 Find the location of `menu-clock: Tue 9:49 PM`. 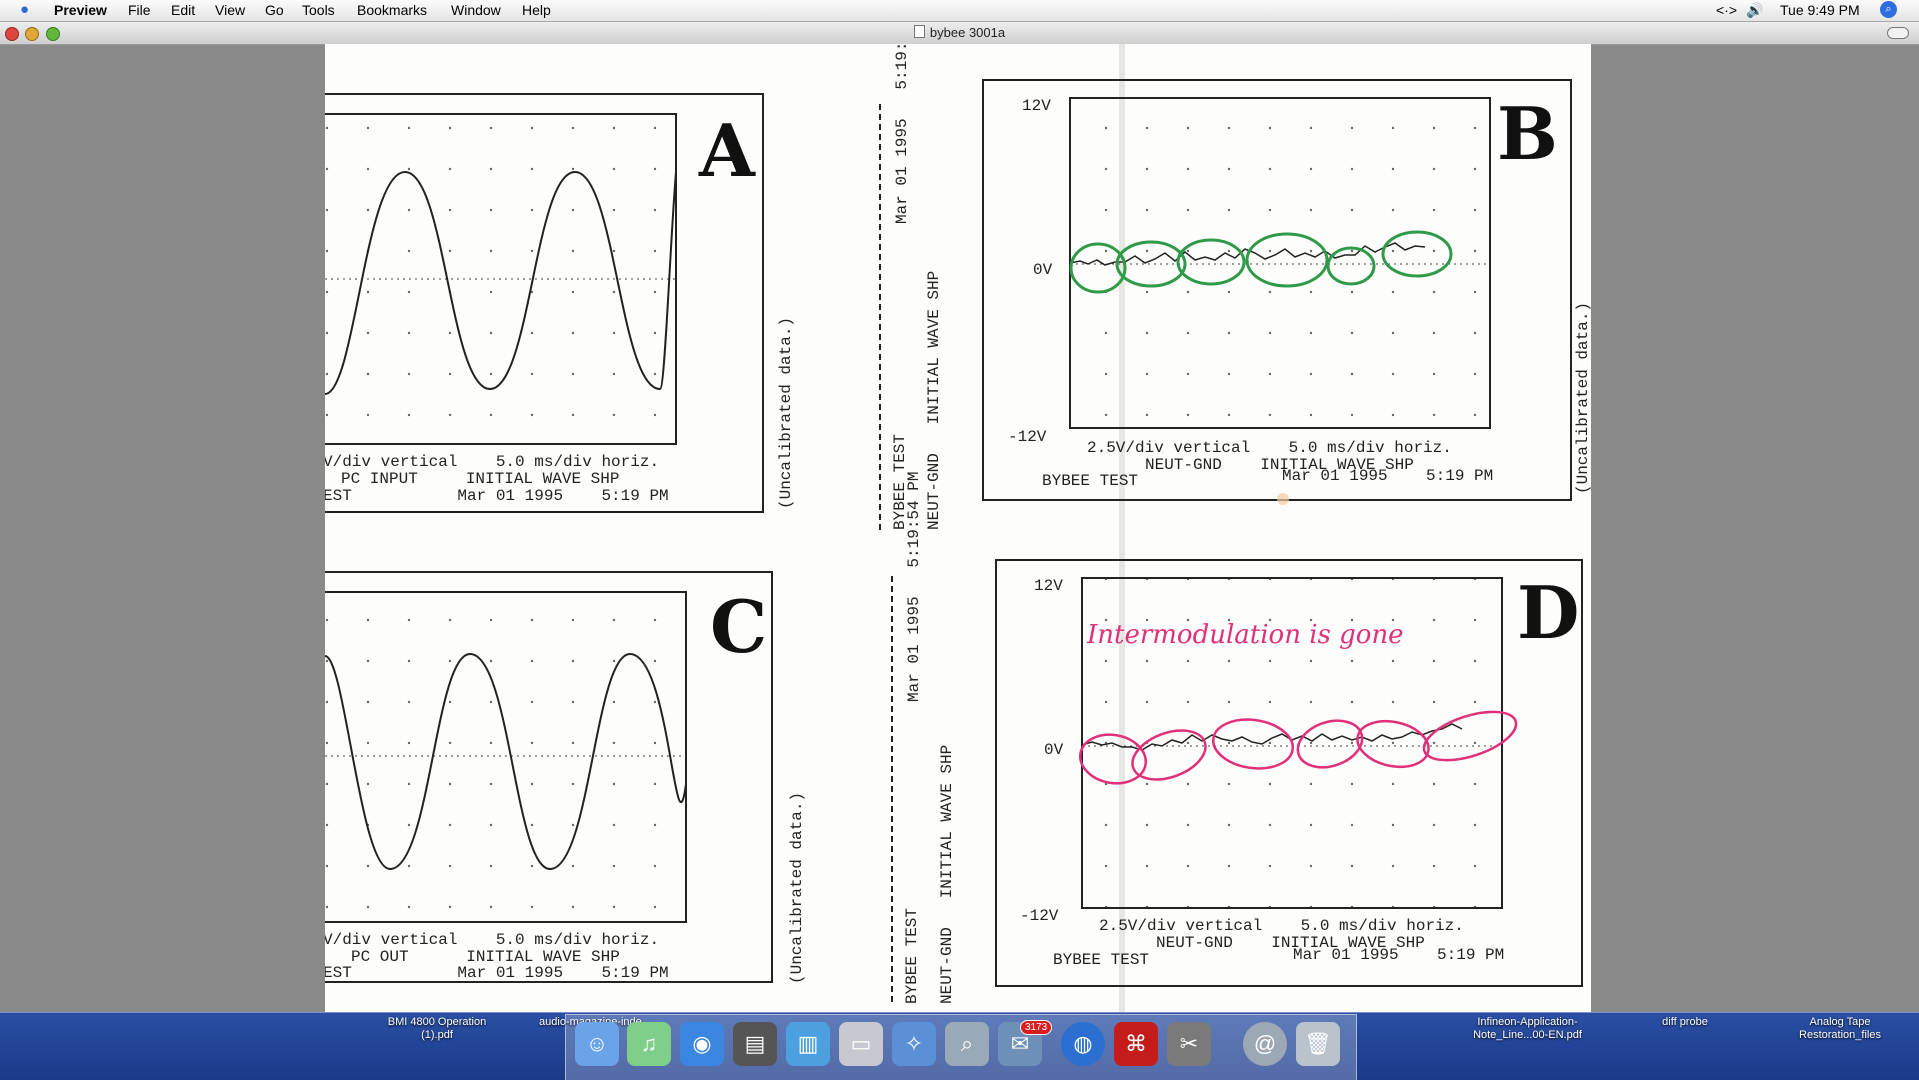

menu-clock: Tue 9:49 PM is located at coordinates (1820, 10).